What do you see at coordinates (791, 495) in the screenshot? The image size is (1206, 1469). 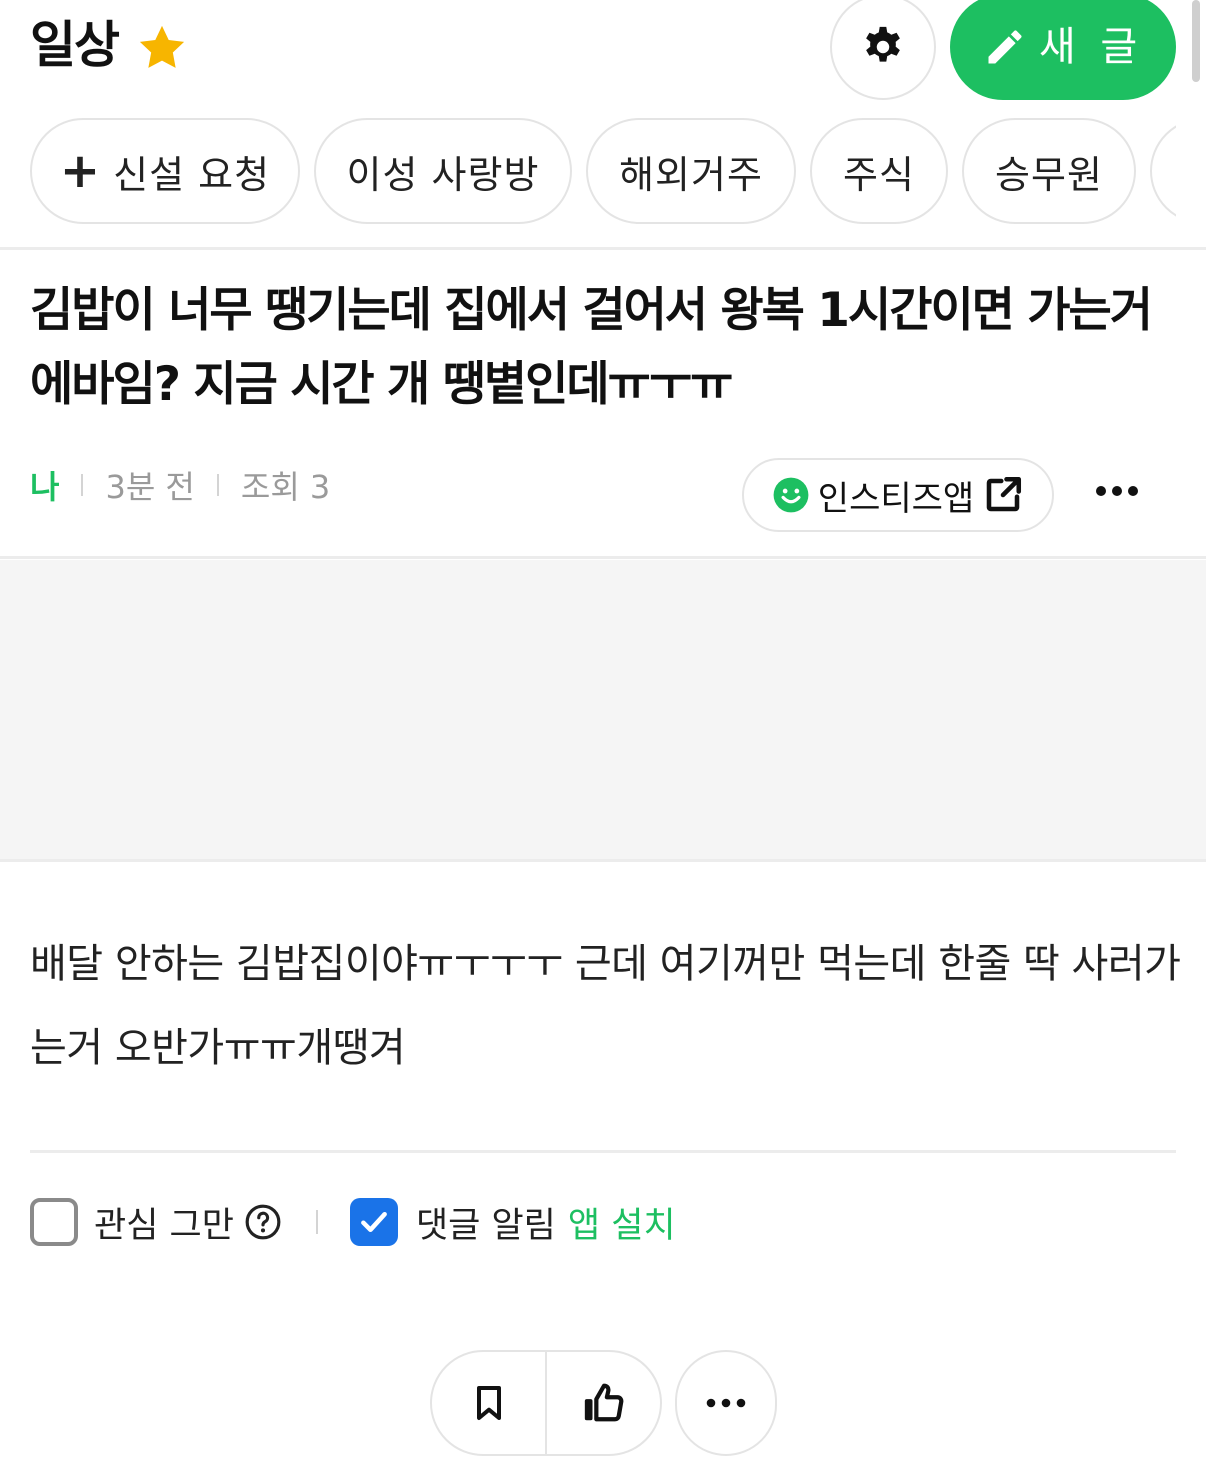 I see `smiley-icon` at bounding box center [791, 495].